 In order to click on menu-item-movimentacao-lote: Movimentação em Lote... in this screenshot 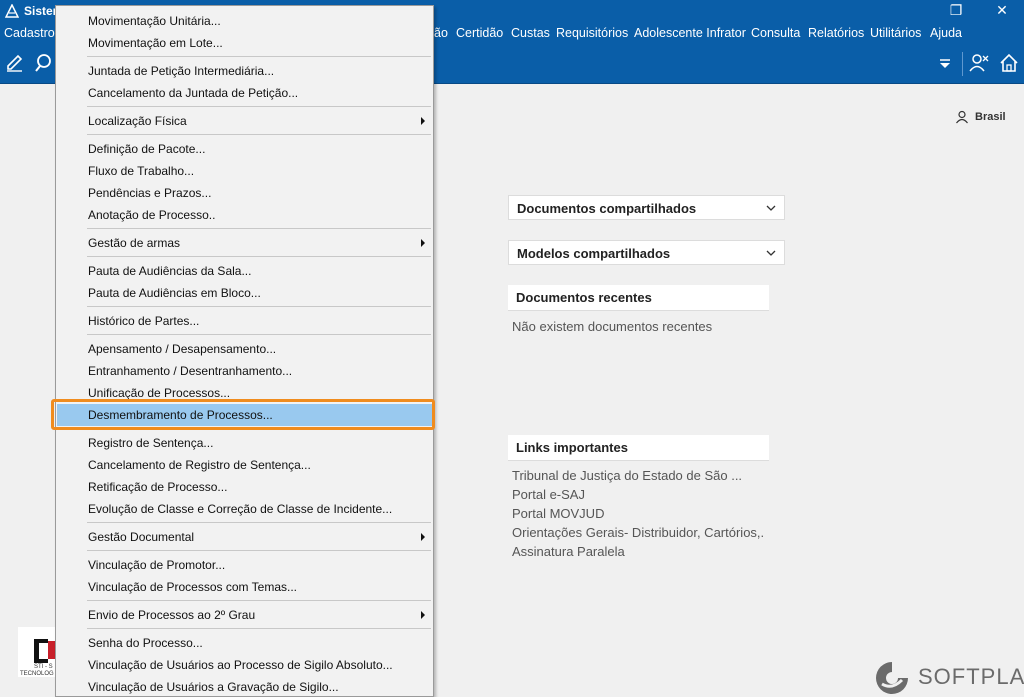, I will do `click(245, 43)`.